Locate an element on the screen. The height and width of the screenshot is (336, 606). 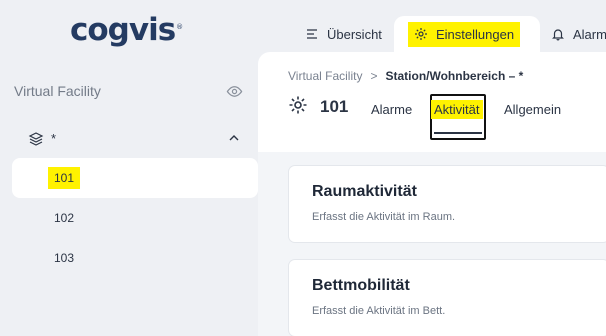
card-title: Raumaktivität is located at coordinates (364, 191).